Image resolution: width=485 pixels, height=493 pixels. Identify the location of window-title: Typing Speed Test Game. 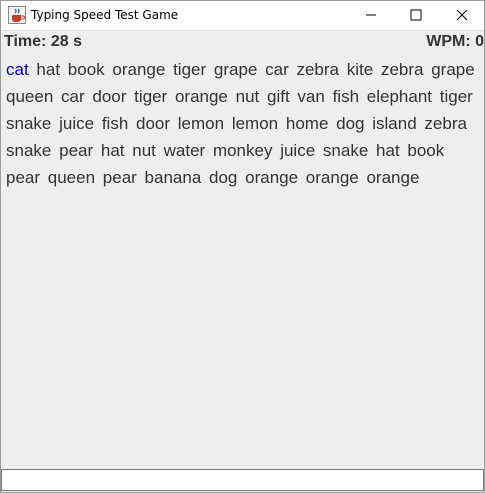
(105, 15).